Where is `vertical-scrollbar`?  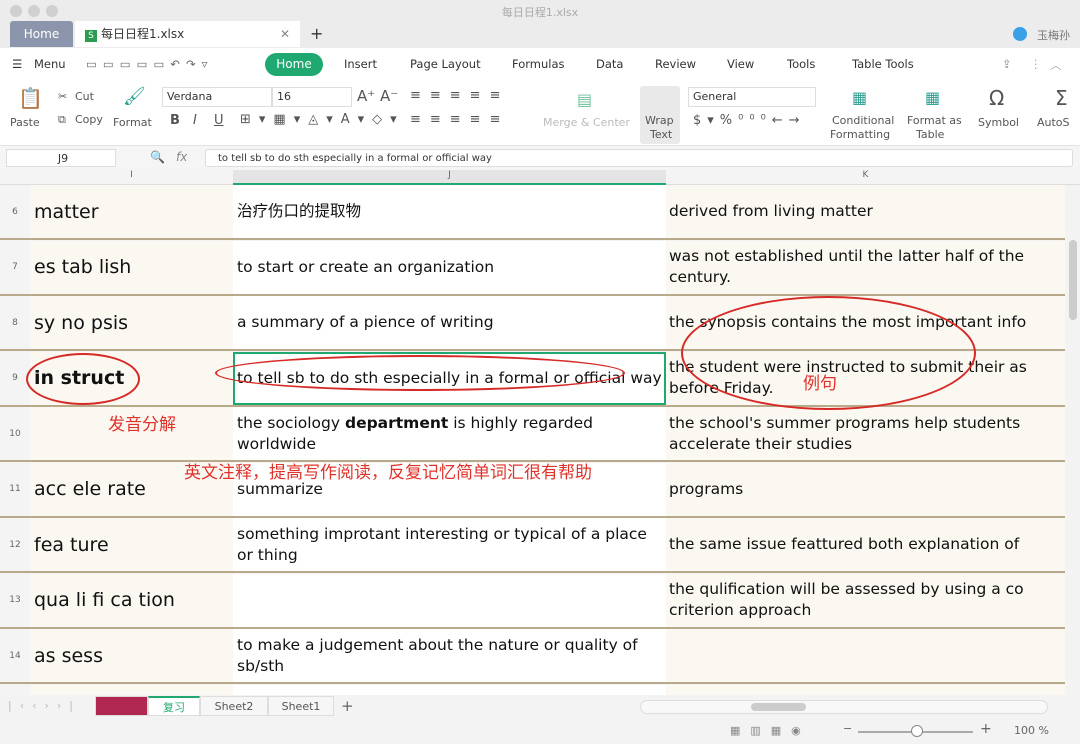 vertical-scrollbar is located at coordinates (1073, 440).